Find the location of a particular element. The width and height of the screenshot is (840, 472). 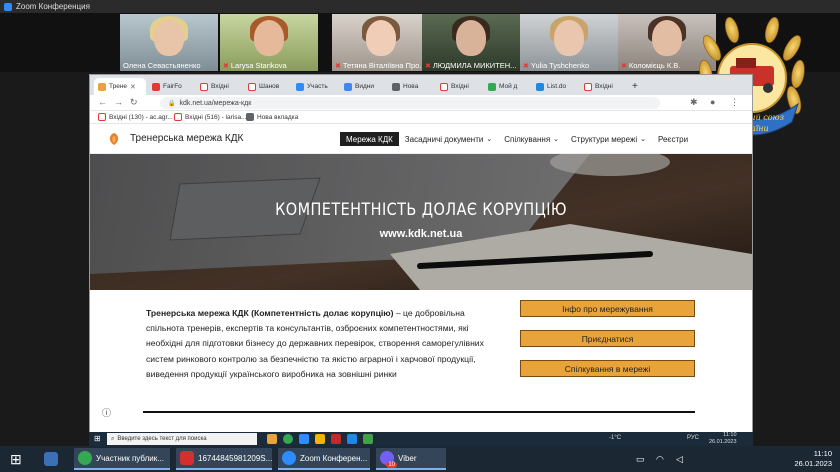

browser-tab: Нова is located at coordinates (412, 86).